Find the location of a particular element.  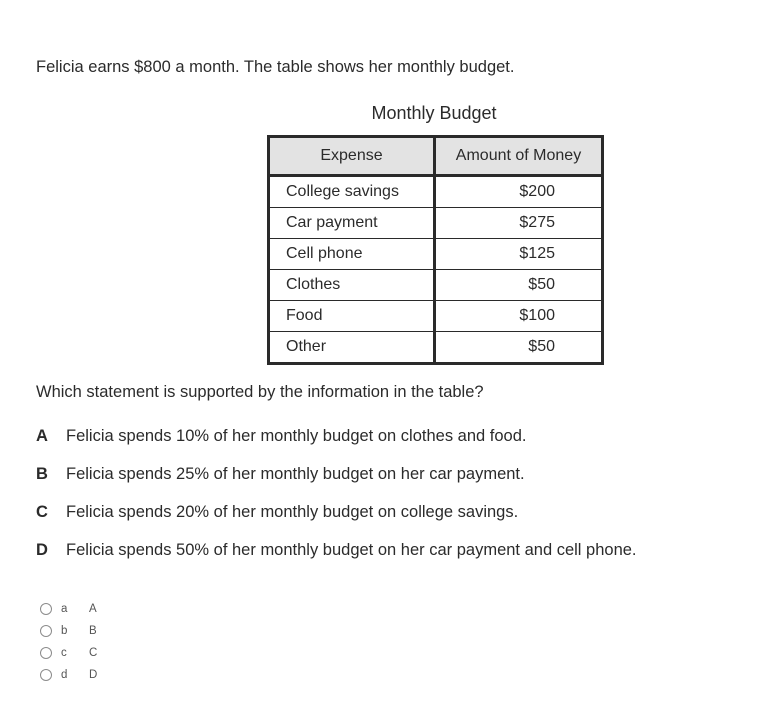

cell-expense: Cell phone is located at coordinates (352, 254).